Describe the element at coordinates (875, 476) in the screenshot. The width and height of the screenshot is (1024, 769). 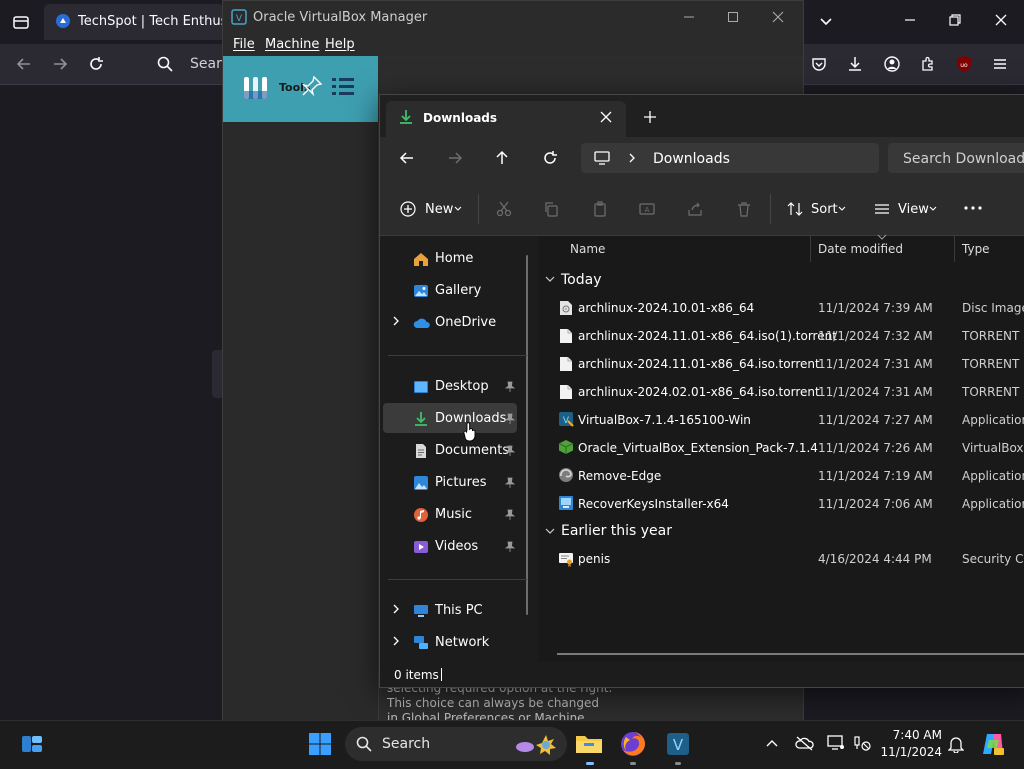
I see `file-date: 11/1/2024 7:19 AM` at that location.